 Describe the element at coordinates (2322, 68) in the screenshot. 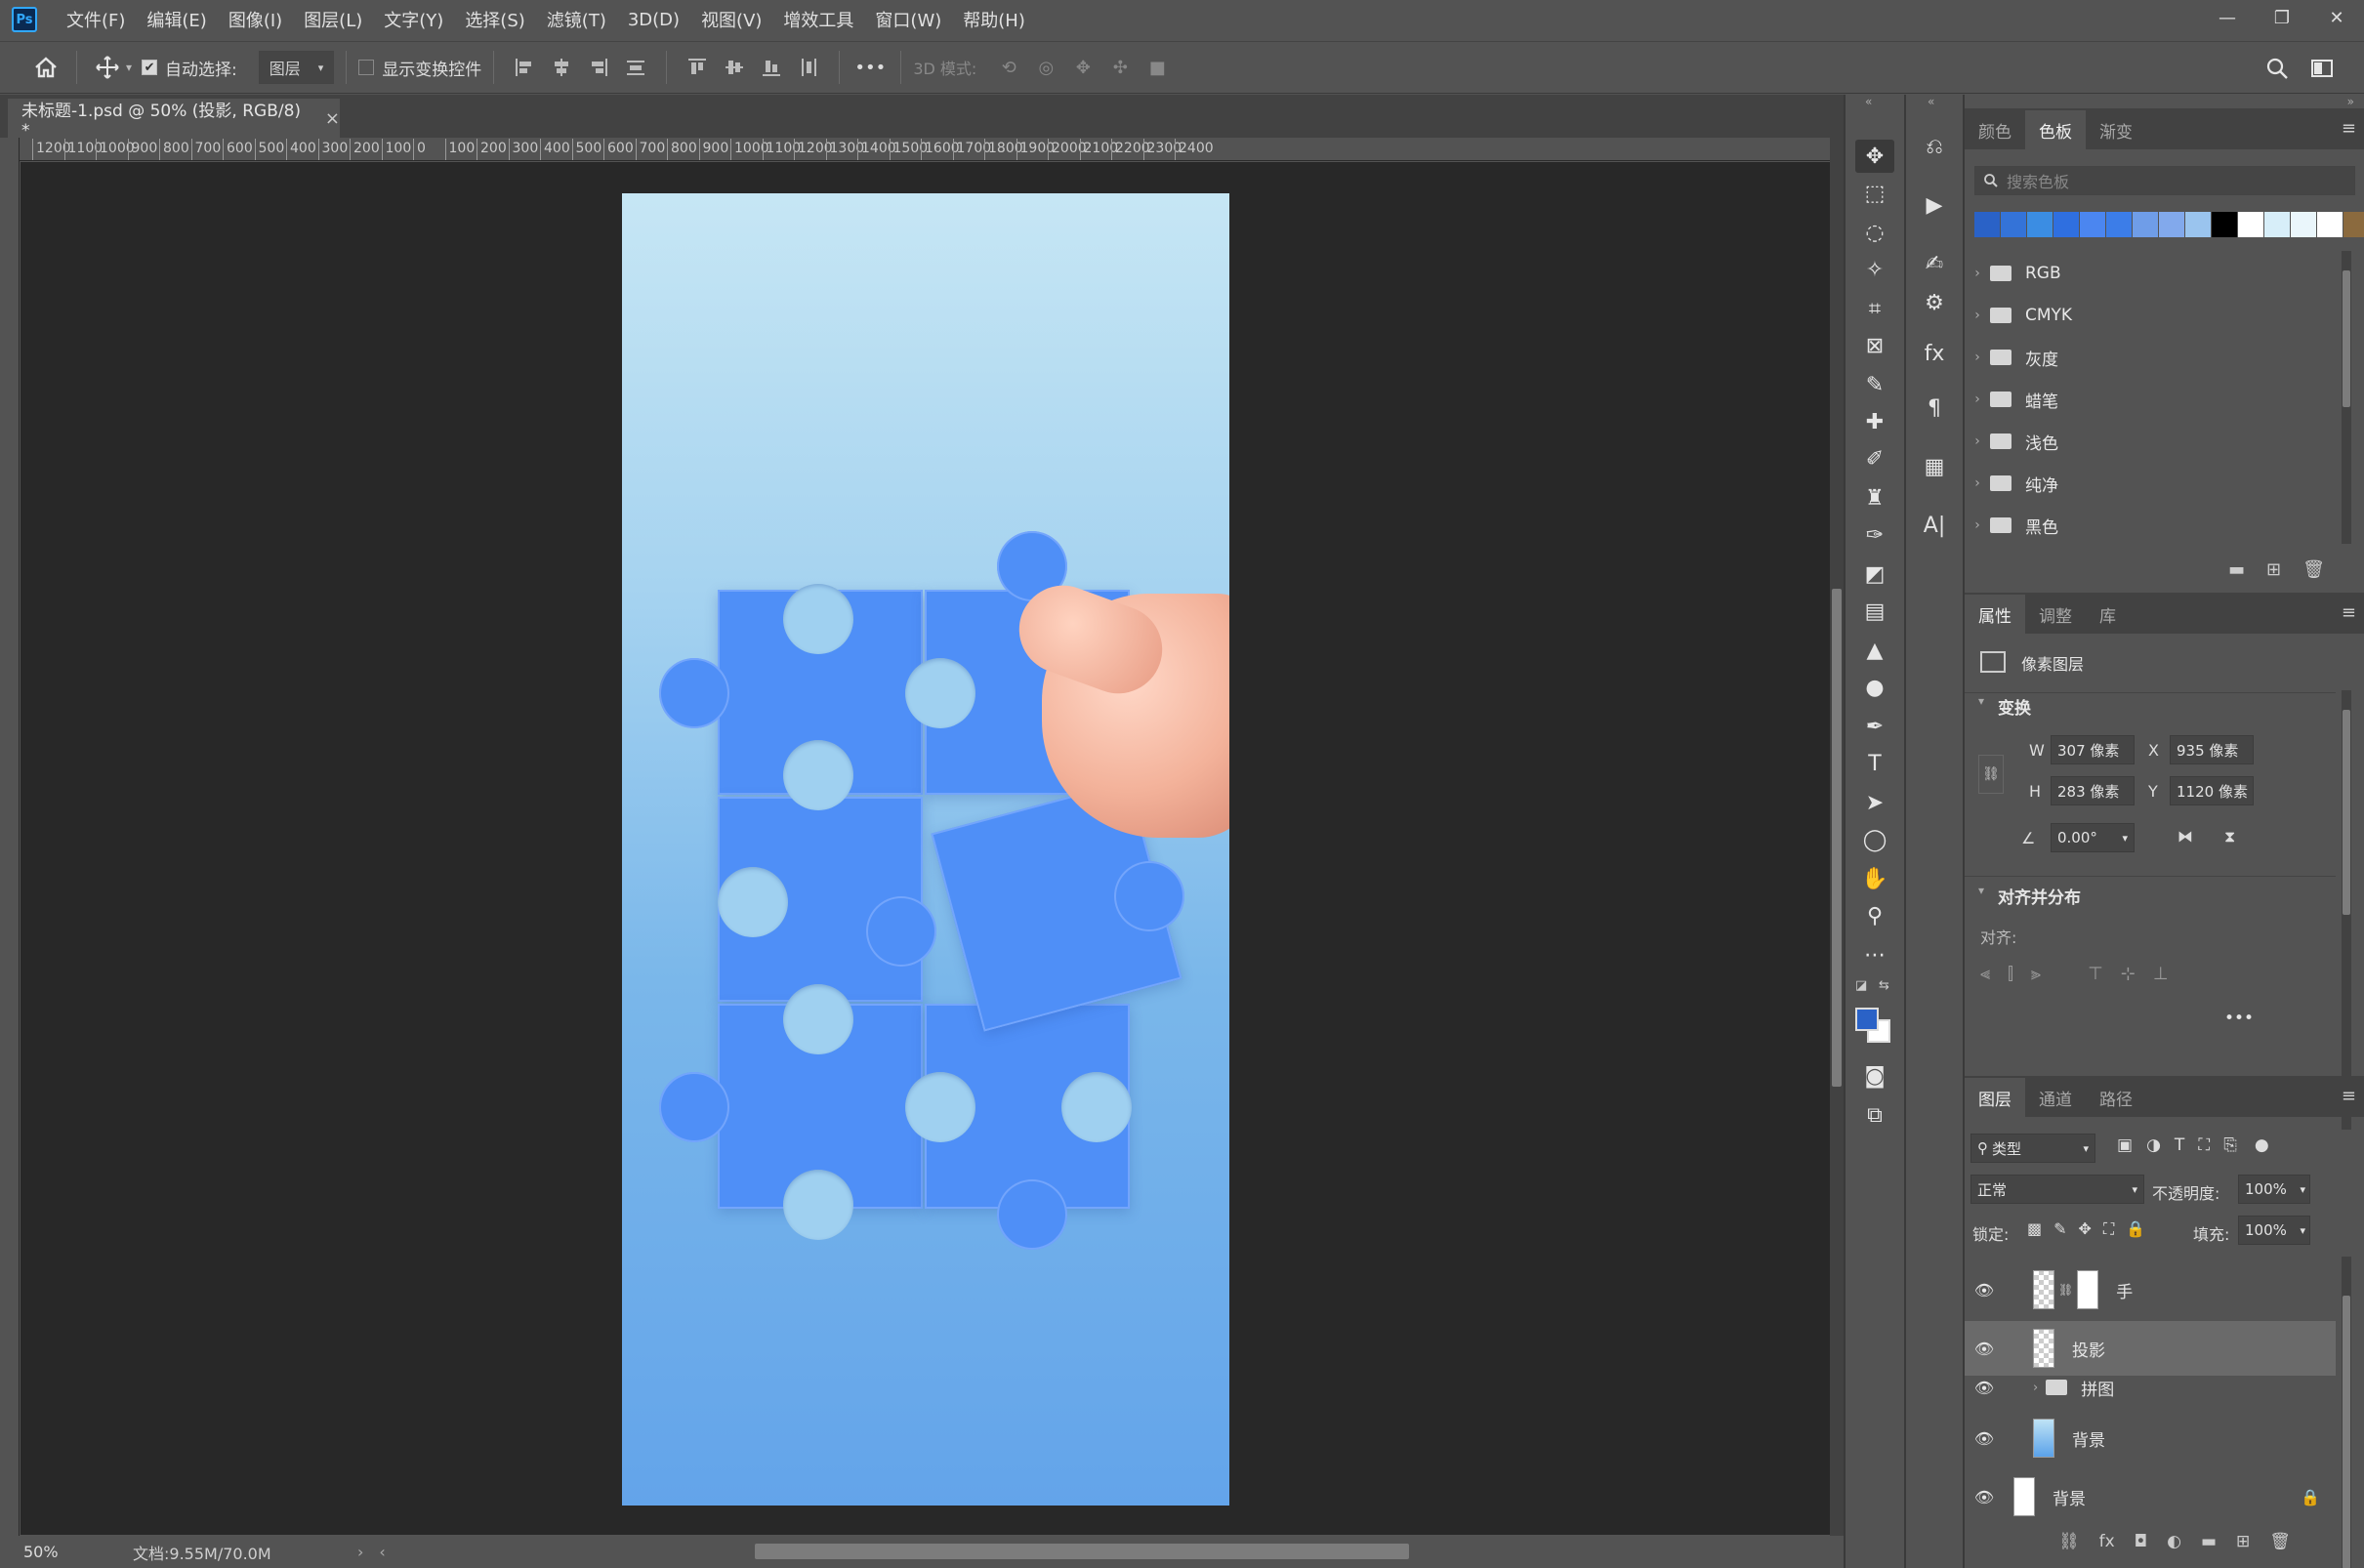

I see `workspace-icon` at that location.